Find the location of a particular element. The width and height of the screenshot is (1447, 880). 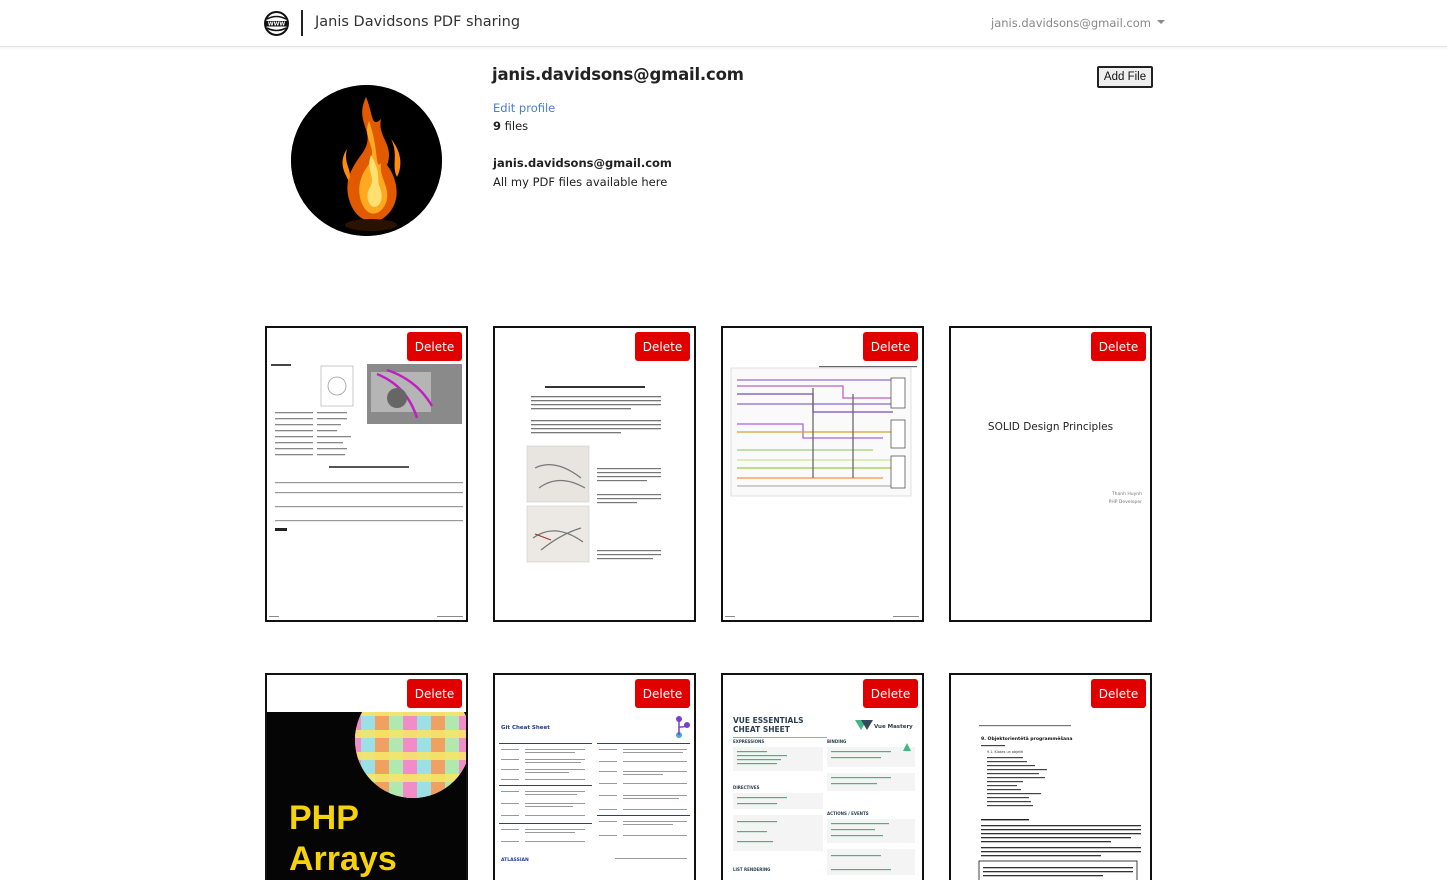

php-title-line2: Arrays is located at coordinates (343, 859).